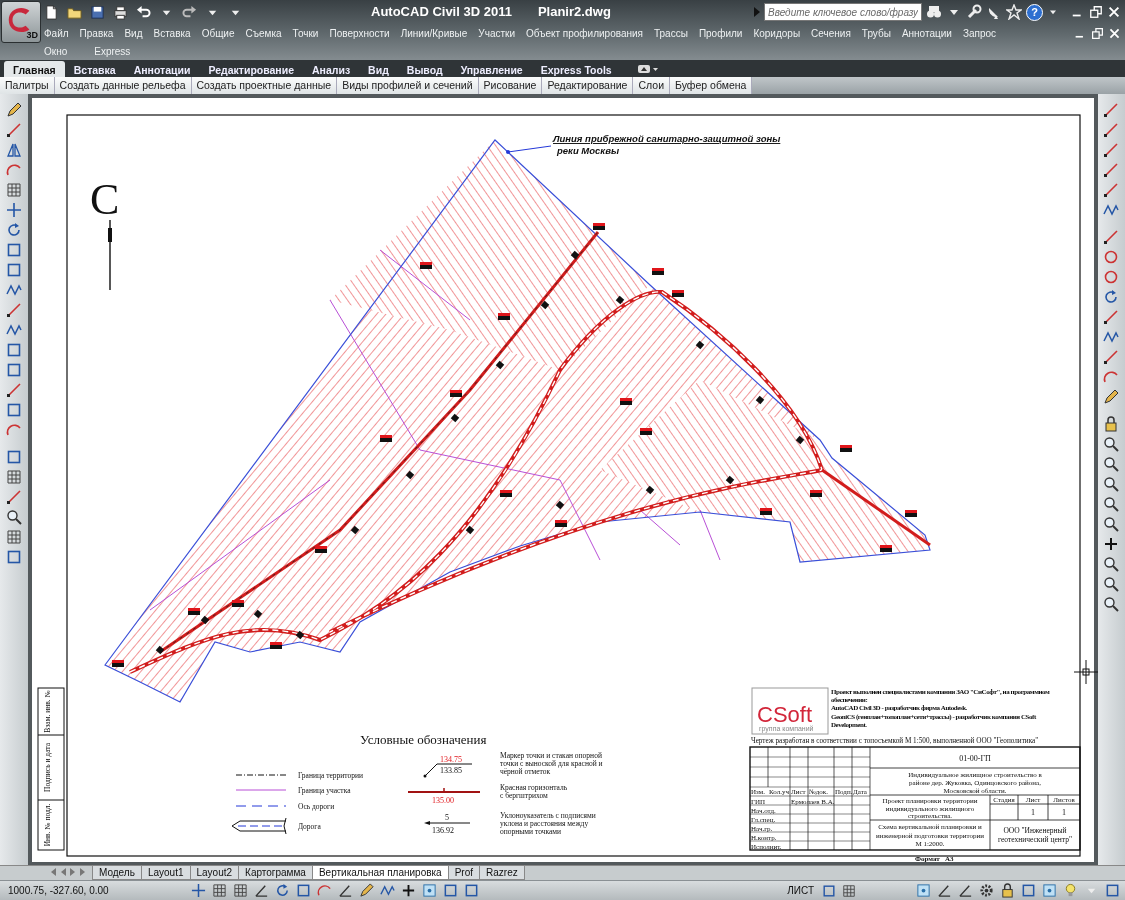  Describe the element at coordinates (831, 33) in the screenshot. I see `menu-item: Сечения` at that location.